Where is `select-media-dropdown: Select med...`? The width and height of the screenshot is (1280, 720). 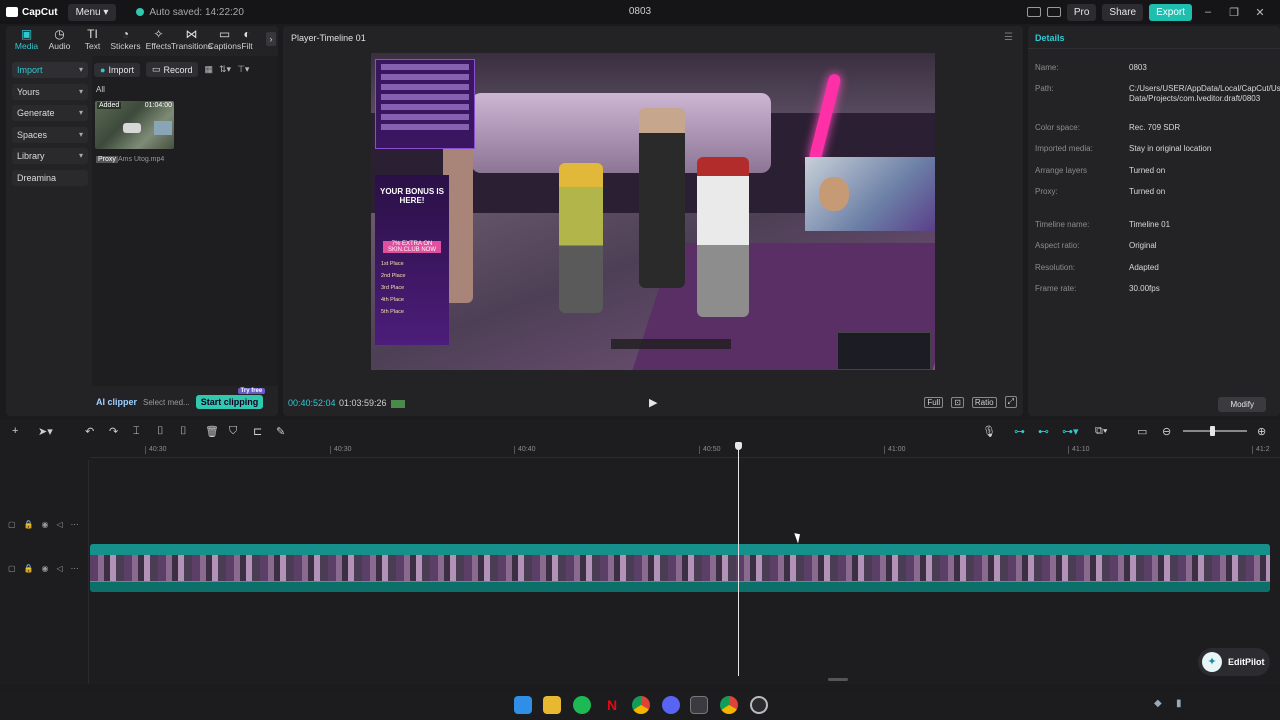 select-media-dropdown: Select med... is located at coordinates (166, 402).